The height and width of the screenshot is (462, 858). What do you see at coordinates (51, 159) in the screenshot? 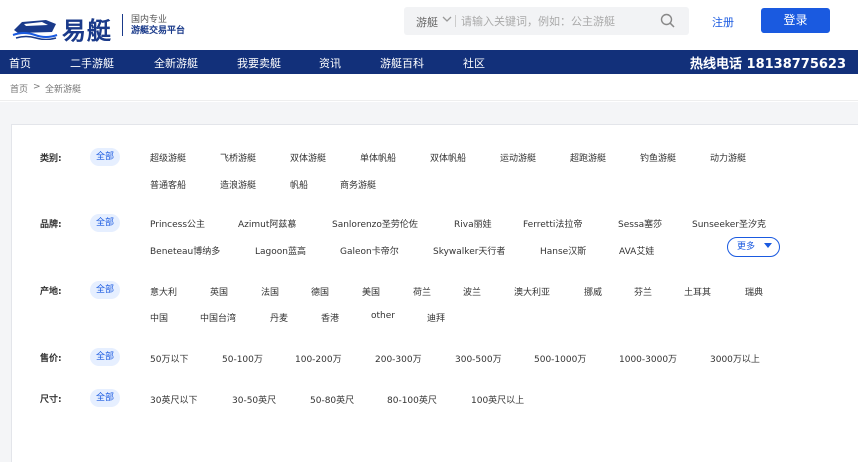
I see `filter-label-category: 类别:` at bounding box center [51, 159].